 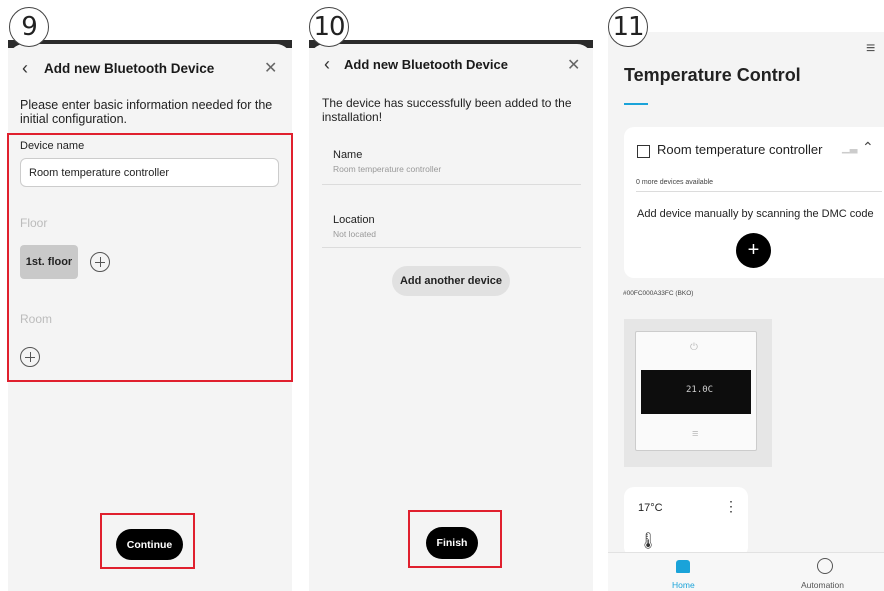 What do you see at coordinates (683, 566) in the screenshot?
I see `home-icon` at bounding box center [683, 566].